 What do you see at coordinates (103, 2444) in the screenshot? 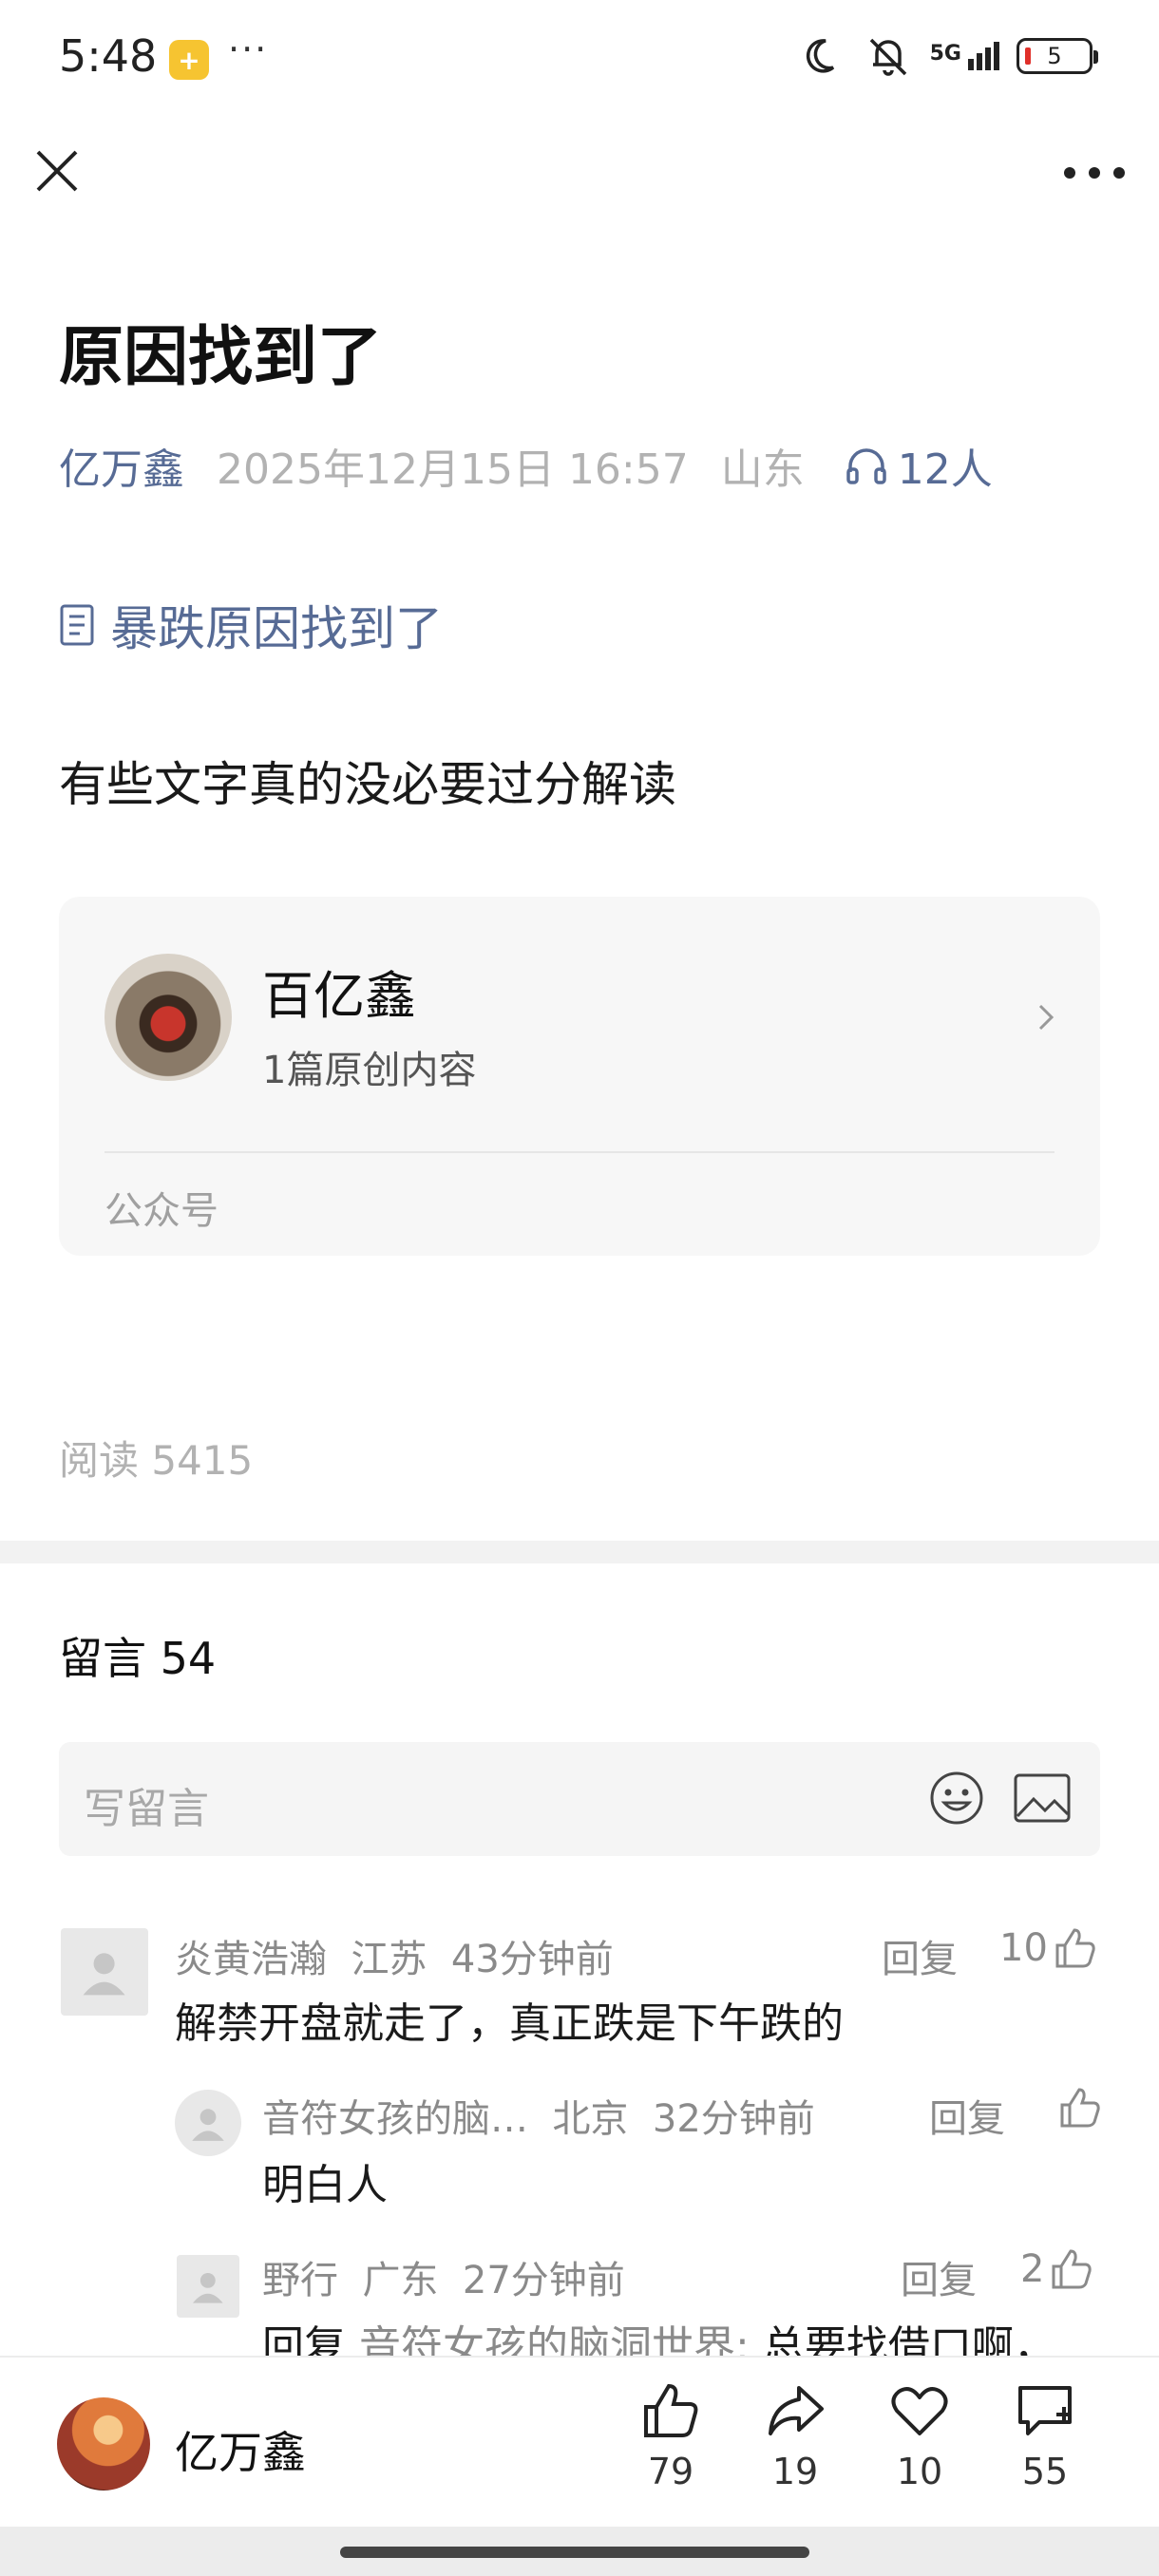
I see `author-avatar` at bounding box center [103, 2444].